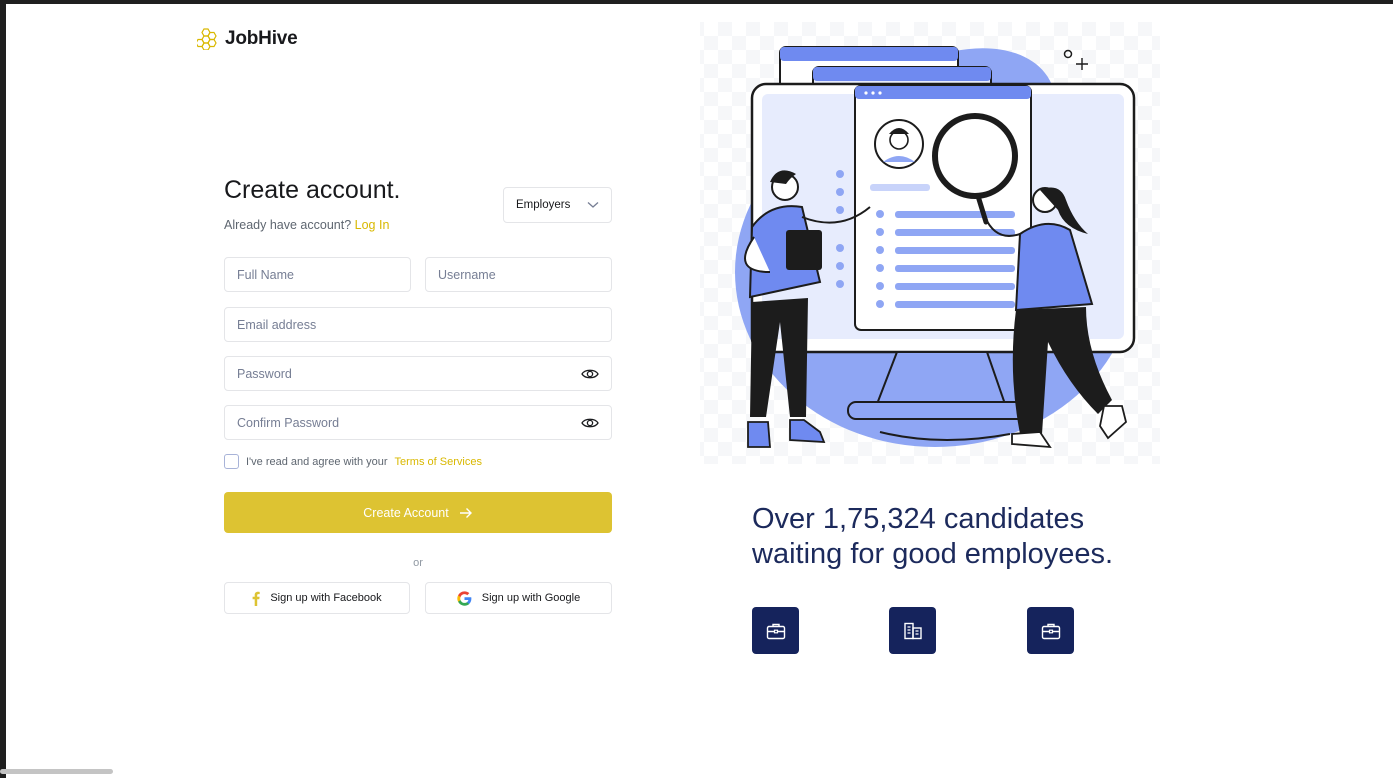 This screenshot has width=1393, height=778. What do you see at coordinates (372, 225) in the screenshot?
I see `login-link: Log In` at bounding box center [372, 225].